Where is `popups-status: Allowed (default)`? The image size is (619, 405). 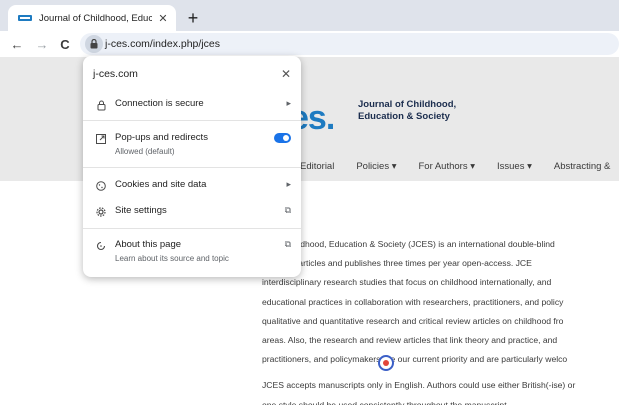
popups-status: Allowed (default) is located at coordinates (145, 151).